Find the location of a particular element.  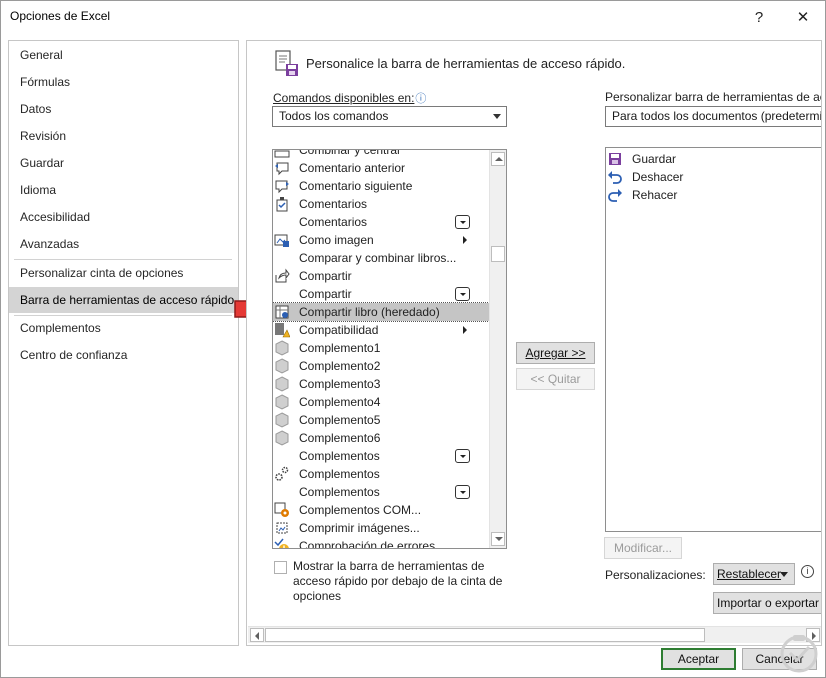

list-item-selected: Compartir libro (heredado) is located at coordinates (381, 312).